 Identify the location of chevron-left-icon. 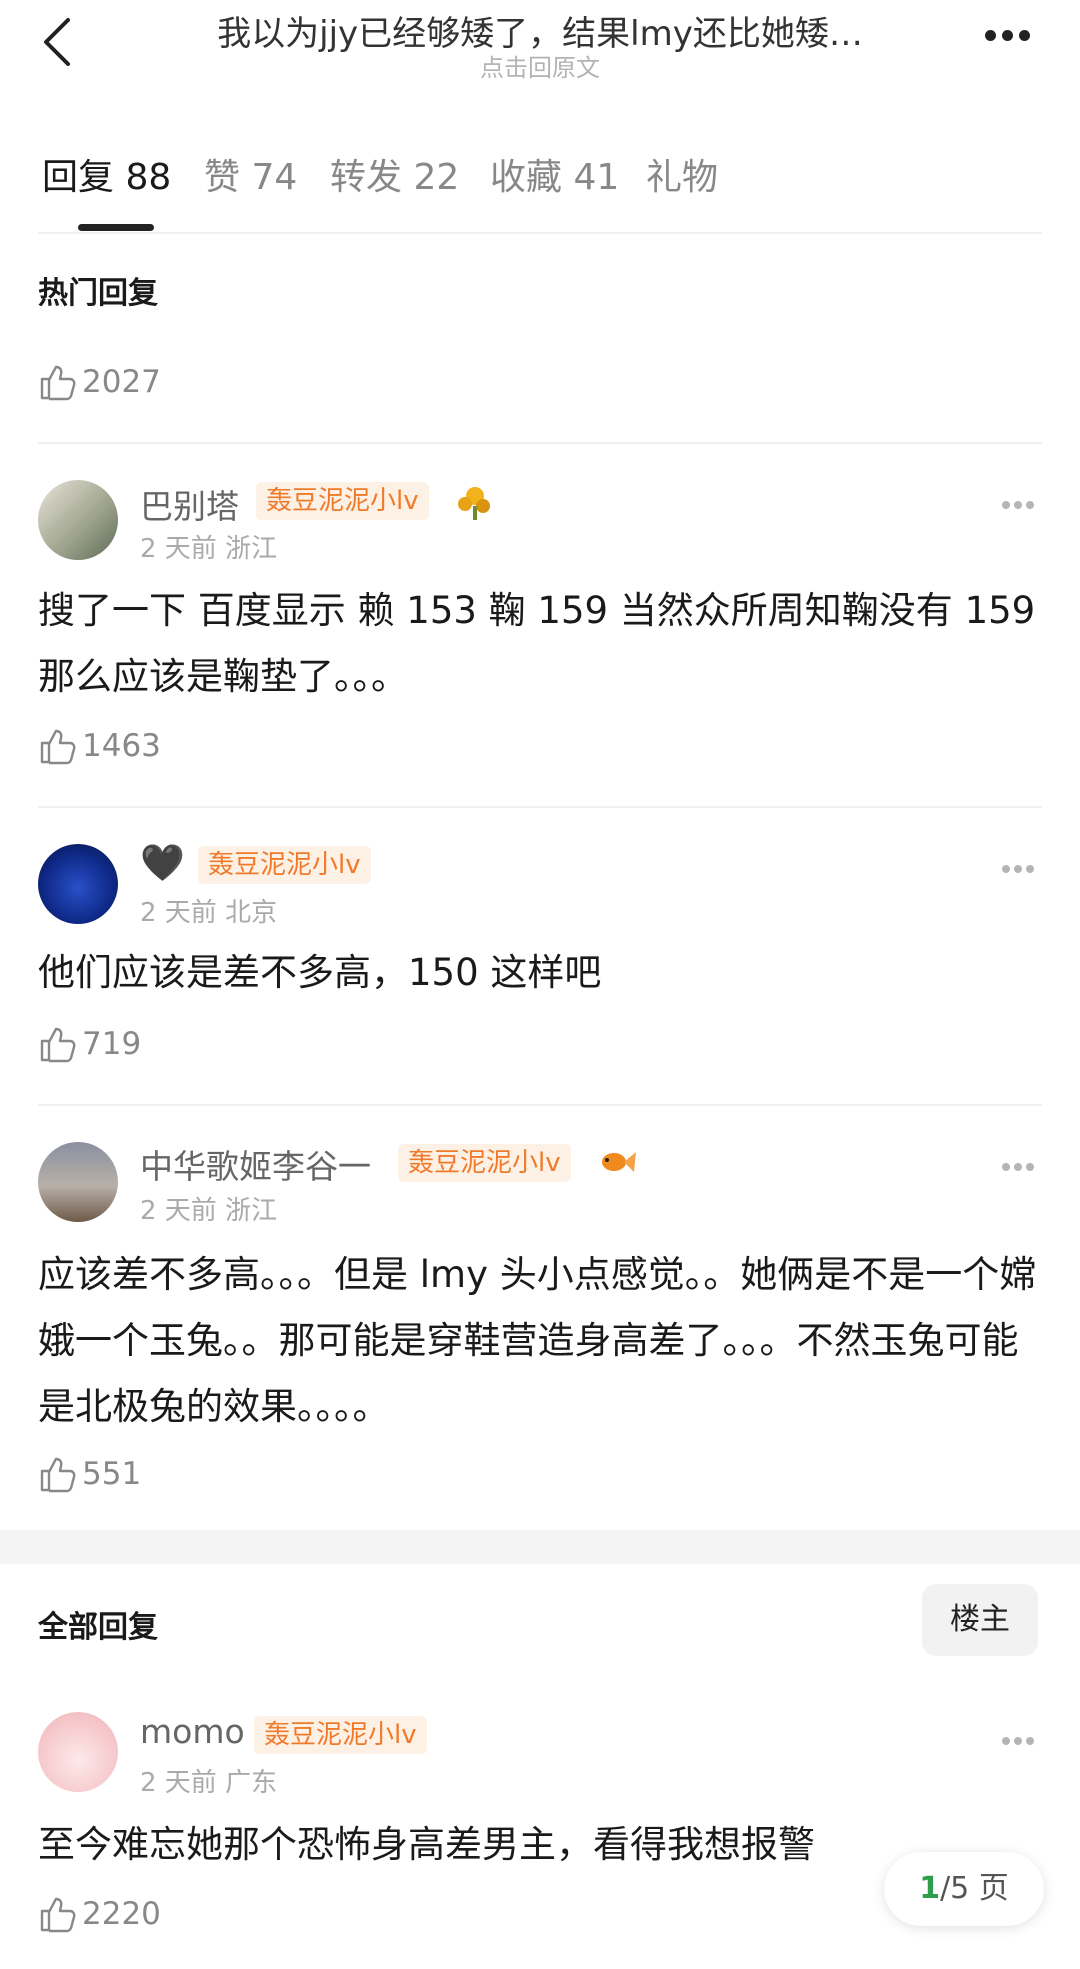
(57, 42).